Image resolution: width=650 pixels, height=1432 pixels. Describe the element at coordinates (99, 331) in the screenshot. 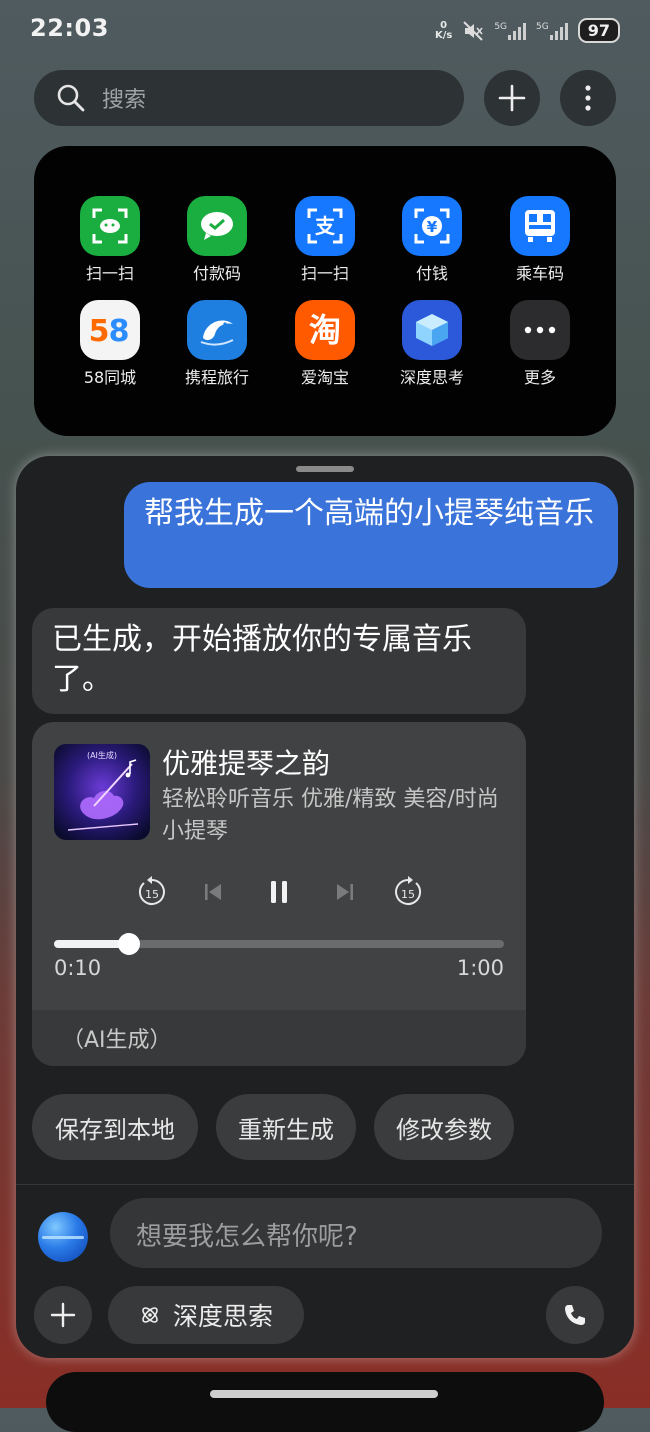

I see `svg-text: 5` at that location.